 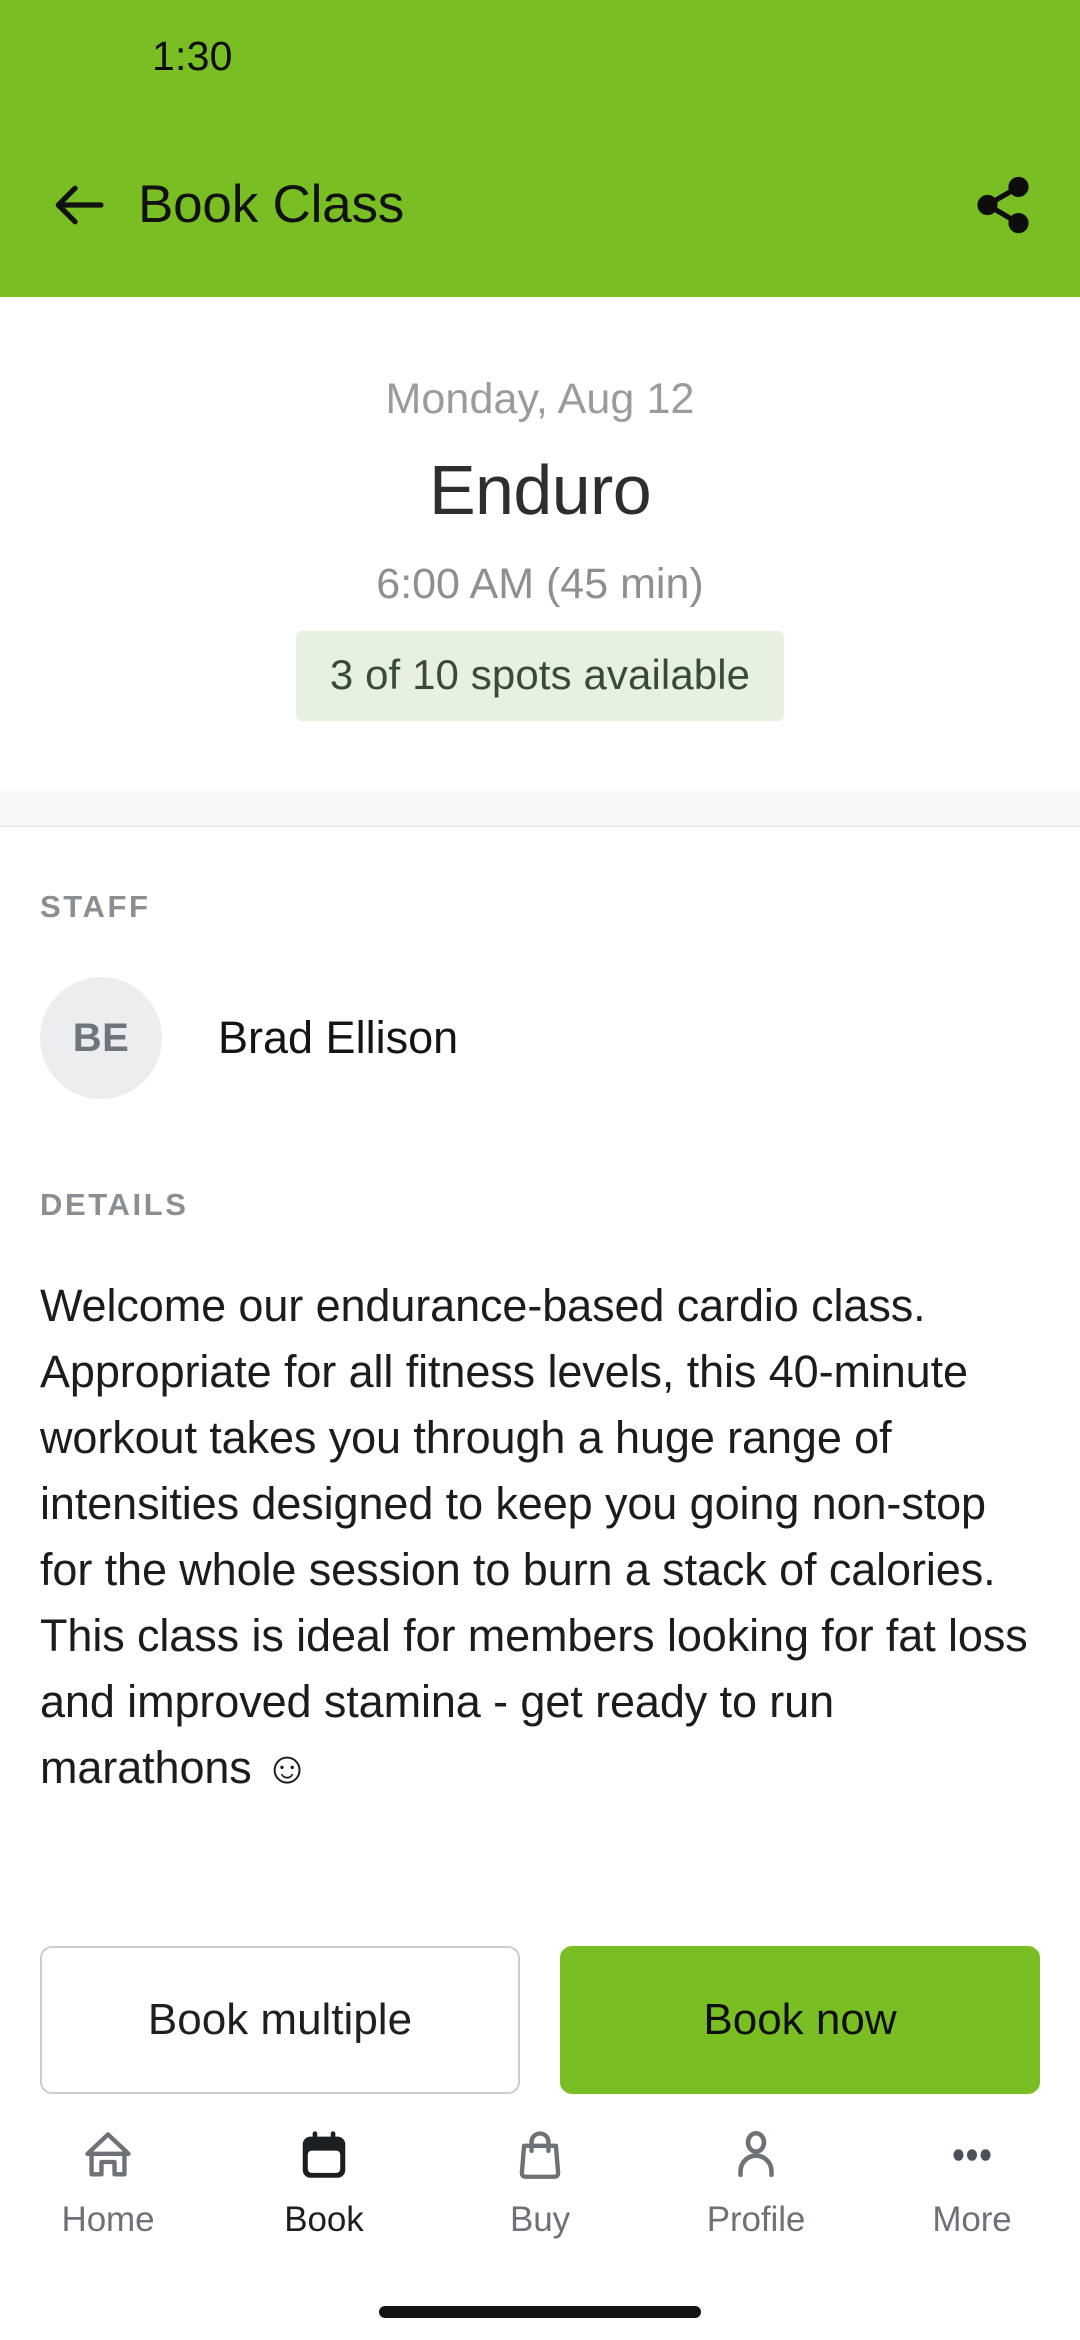 What do you see at coordinates (79, 205) in the screenshot?
I see `arrow-left-icon` at bounding box center [79, 205].